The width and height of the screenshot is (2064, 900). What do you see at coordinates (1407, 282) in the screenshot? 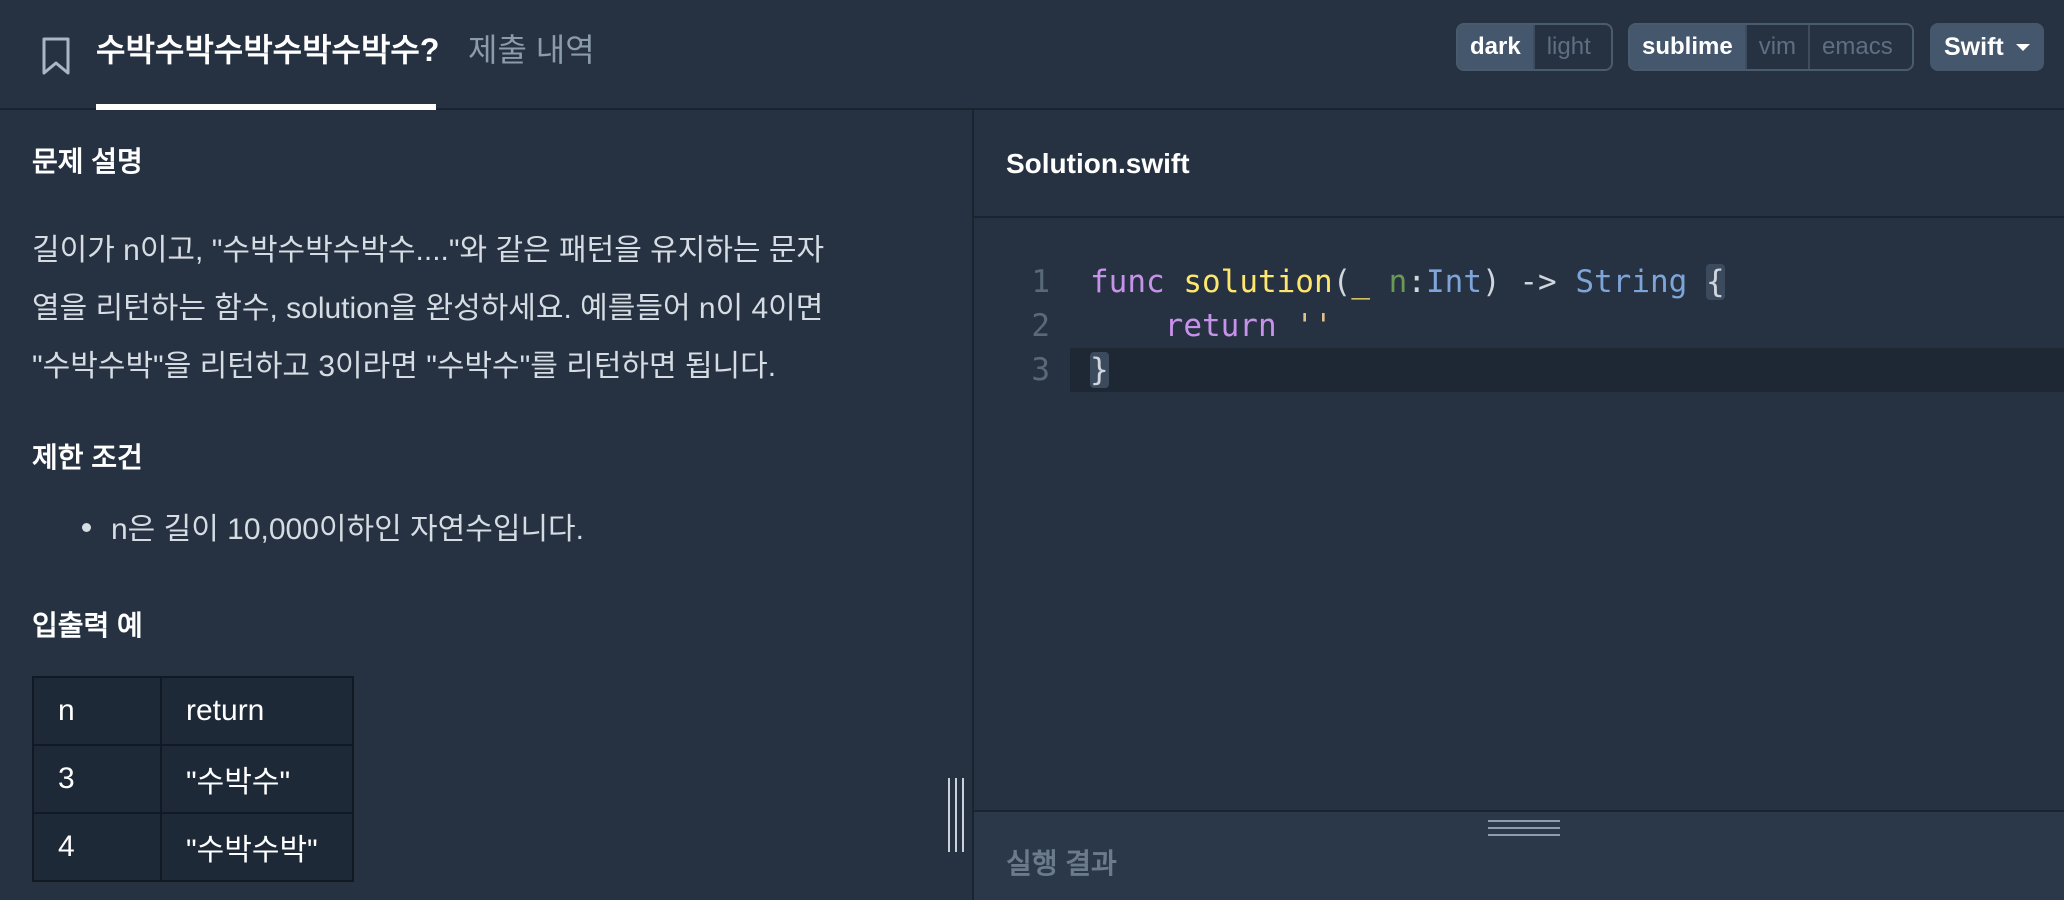
I see `code-text: func solution(_ n:Int) -> String {` at bounding box center [1407, 282].